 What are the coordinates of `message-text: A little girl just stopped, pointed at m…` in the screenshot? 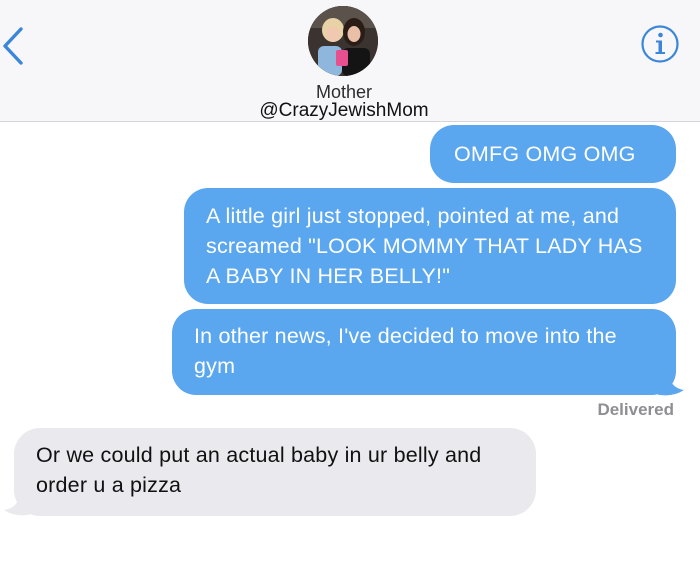 It's located at (424, 246).